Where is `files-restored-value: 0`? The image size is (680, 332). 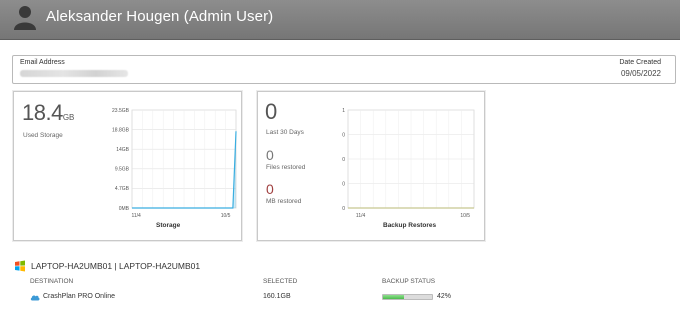 files-restored-value: 0 is located at coordinates (270, 155).